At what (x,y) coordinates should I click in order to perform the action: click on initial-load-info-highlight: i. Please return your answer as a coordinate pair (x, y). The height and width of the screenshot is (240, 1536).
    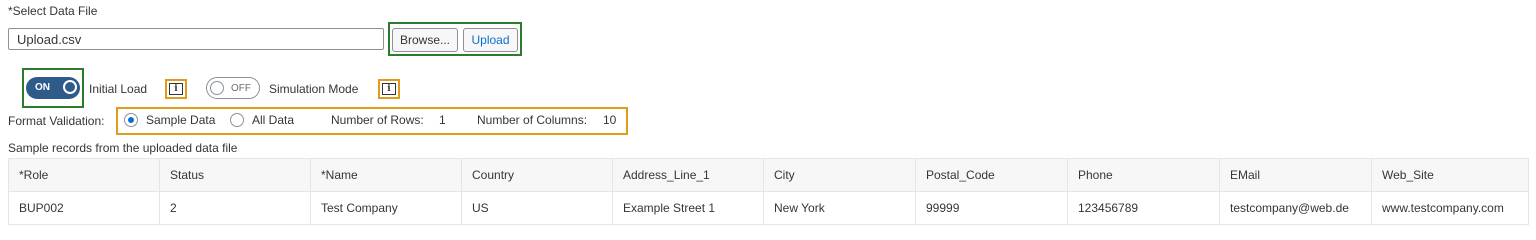
    Looking at the image, I should click on (176, 89).